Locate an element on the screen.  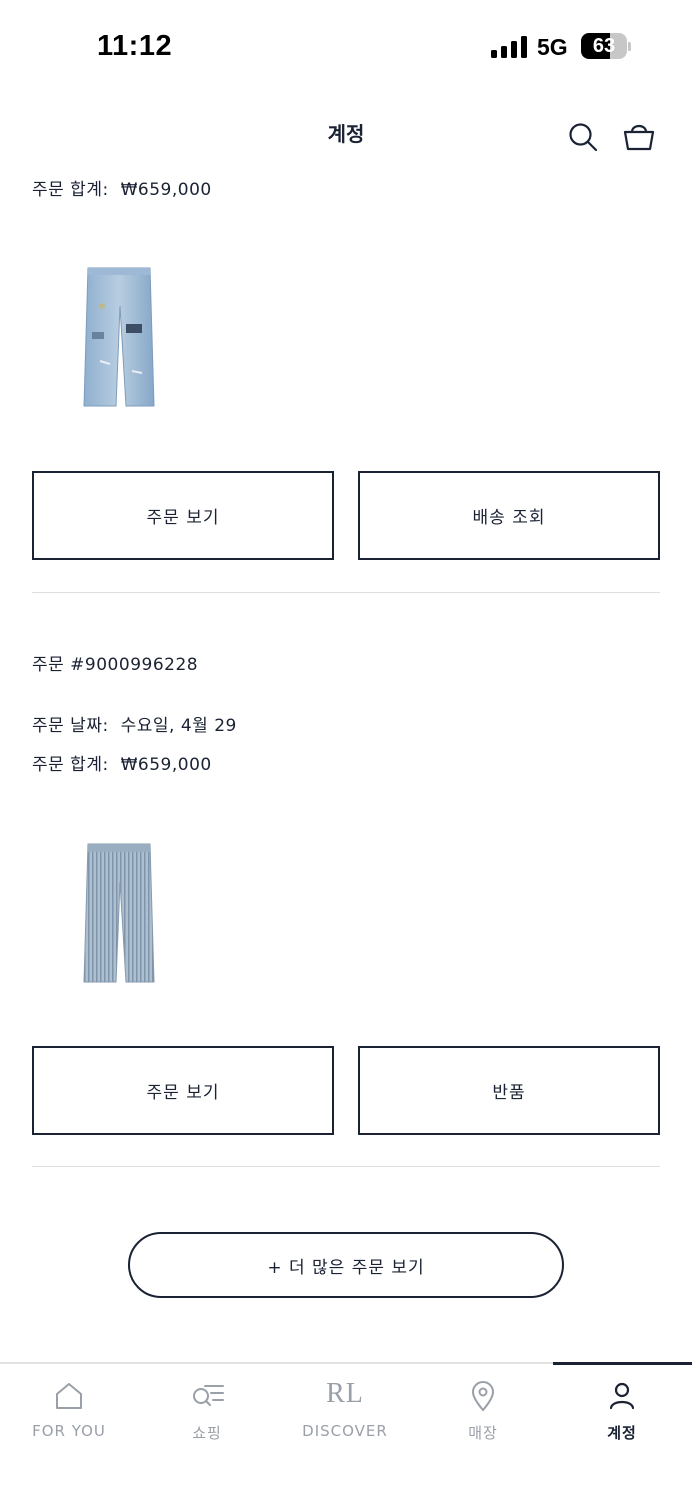
tab-label: FOR YOU is located at coordinates (69, 1431).